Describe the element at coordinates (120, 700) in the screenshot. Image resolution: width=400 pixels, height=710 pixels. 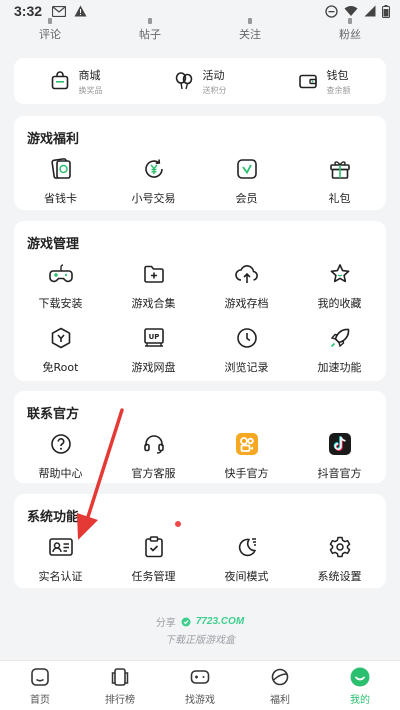
I see `nav-ranking-label: 排行榜` at that location.